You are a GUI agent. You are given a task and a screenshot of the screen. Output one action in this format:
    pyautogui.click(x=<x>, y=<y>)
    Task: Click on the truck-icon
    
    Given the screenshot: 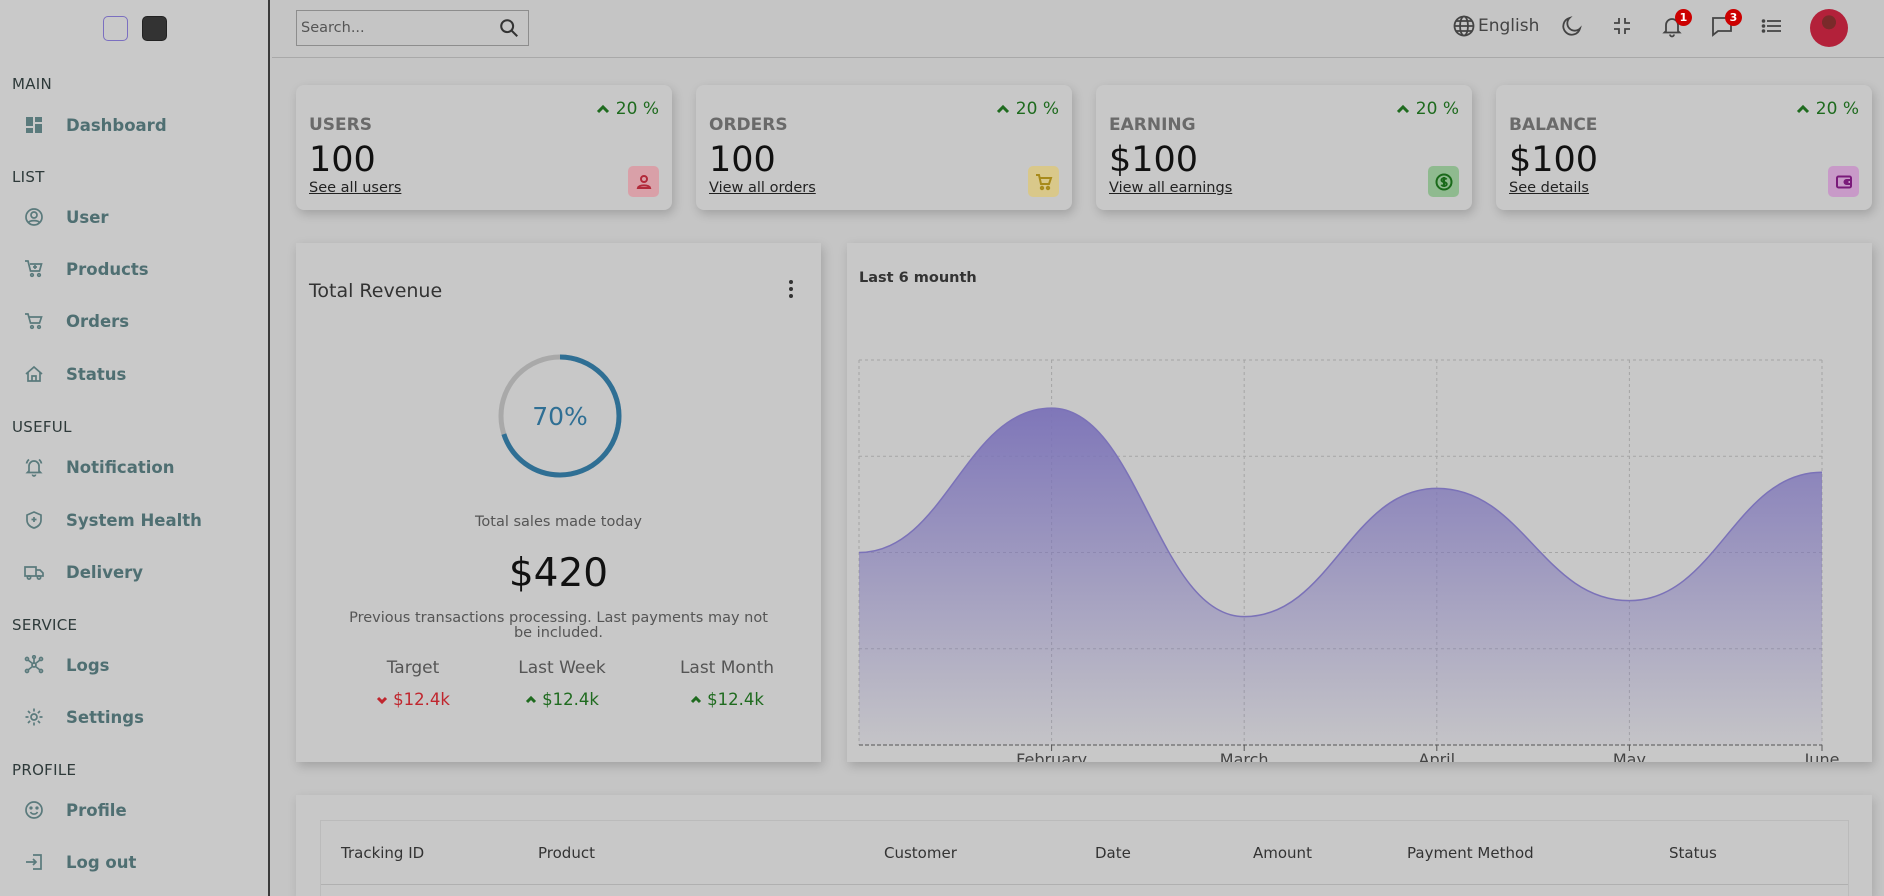 What is the action you would take?
    pyautogui.click(x=34, y=573)
    